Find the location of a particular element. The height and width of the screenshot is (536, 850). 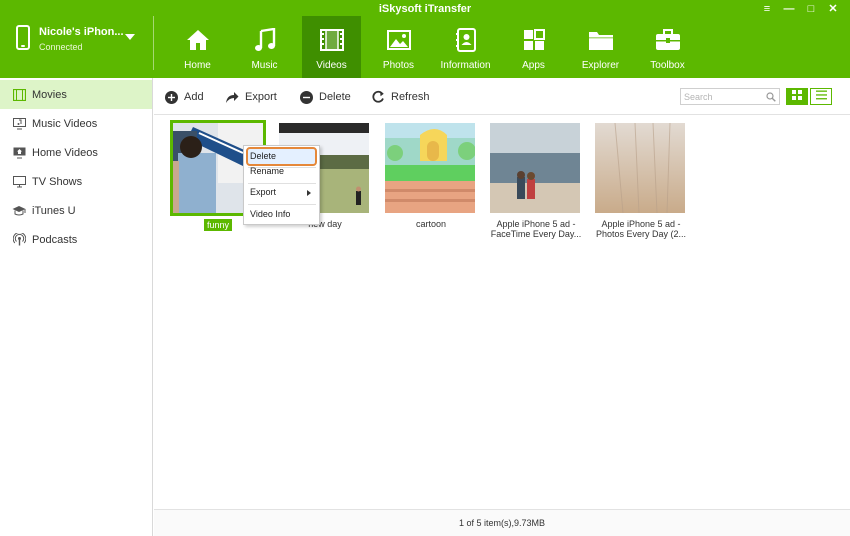

export-arrow-icon is located at coordinates (232, 97).